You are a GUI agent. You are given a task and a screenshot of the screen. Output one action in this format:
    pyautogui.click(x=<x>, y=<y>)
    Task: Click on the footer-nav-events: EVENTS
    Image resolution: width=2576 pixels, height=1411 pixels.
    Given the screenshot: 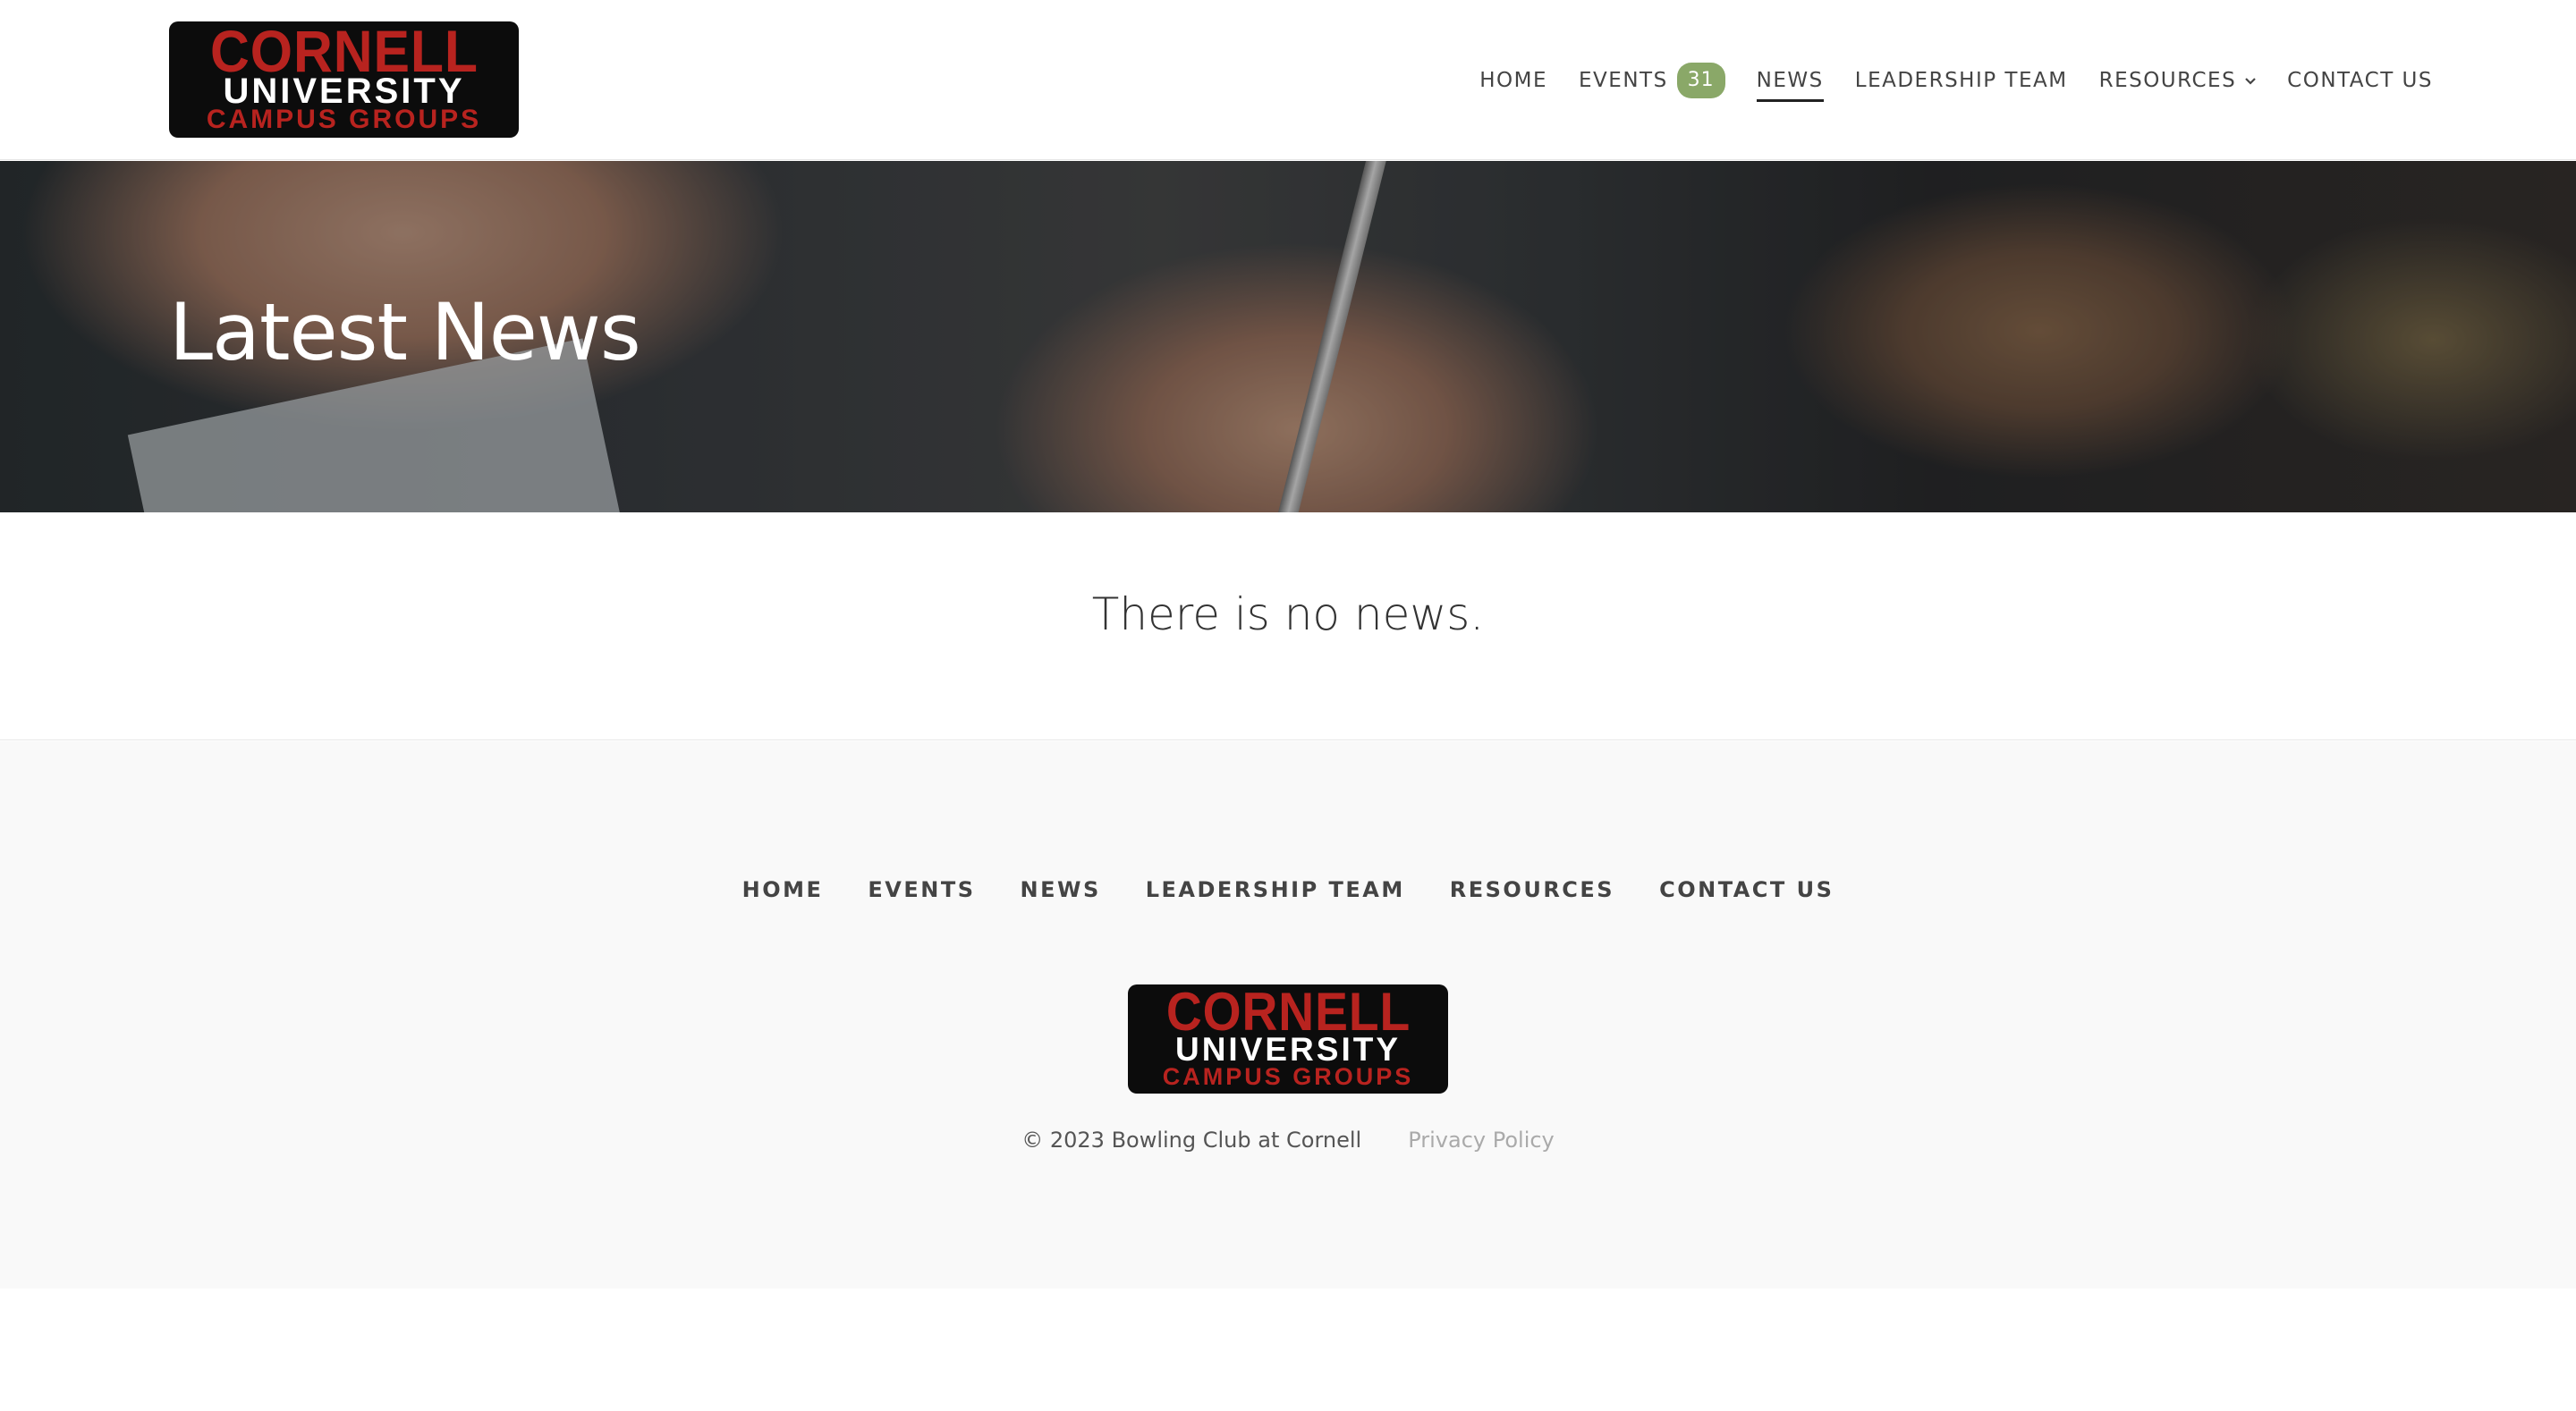 What is the action you would take?
    pyautogui.click(x=921, y=889)
    